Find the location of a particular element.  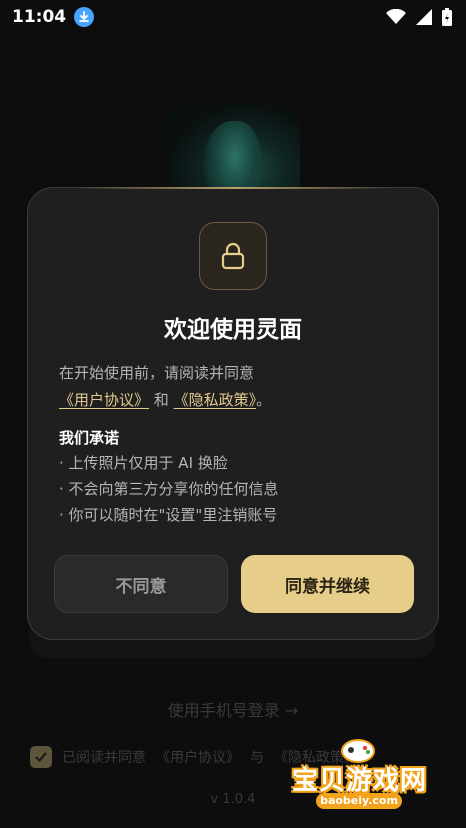

promise-heading: 我们承诺 is located at coordinates (89, 438).